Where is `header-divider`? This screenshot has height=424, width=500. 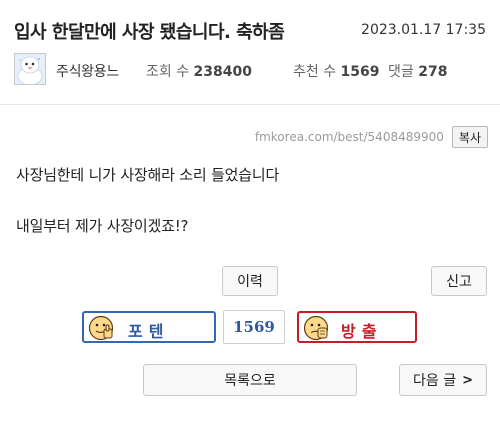 header-divider is located at coordinates (250, 104).